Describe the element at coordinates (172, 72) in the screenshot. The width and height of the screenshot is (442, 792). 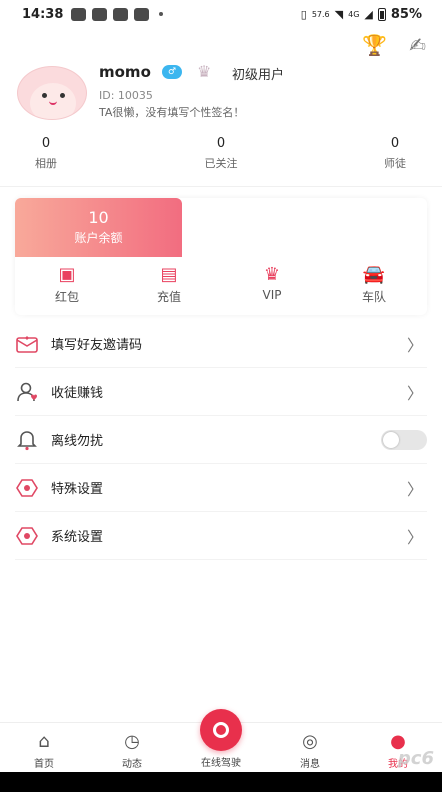
I see `gender-badge: ♂` at that location.